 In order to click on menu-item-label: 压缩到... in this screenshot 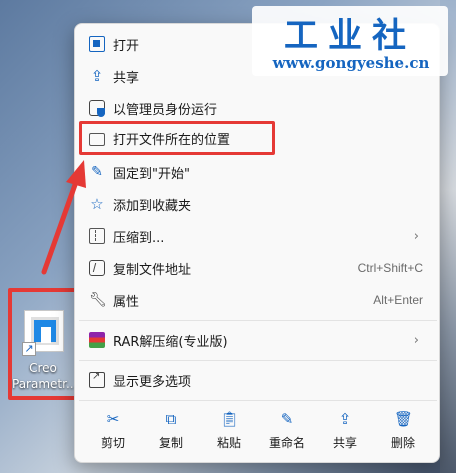, I will do `click(139, 238)`.